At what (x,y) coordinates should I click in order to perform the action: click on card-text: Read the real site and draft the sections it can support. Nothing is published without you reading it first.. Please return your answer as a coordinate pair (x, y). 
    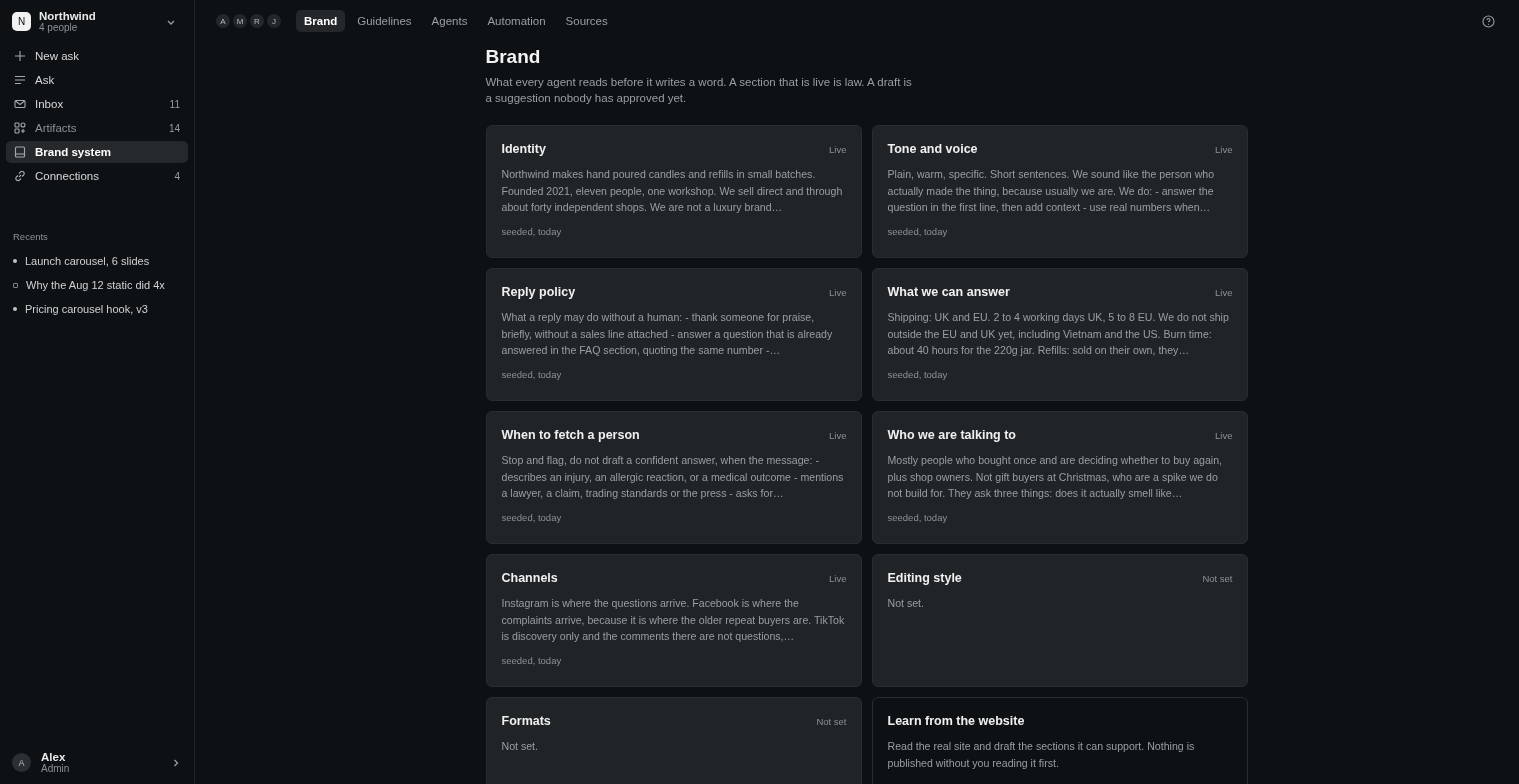
    Looking at the image, I should click on (1041, 755).